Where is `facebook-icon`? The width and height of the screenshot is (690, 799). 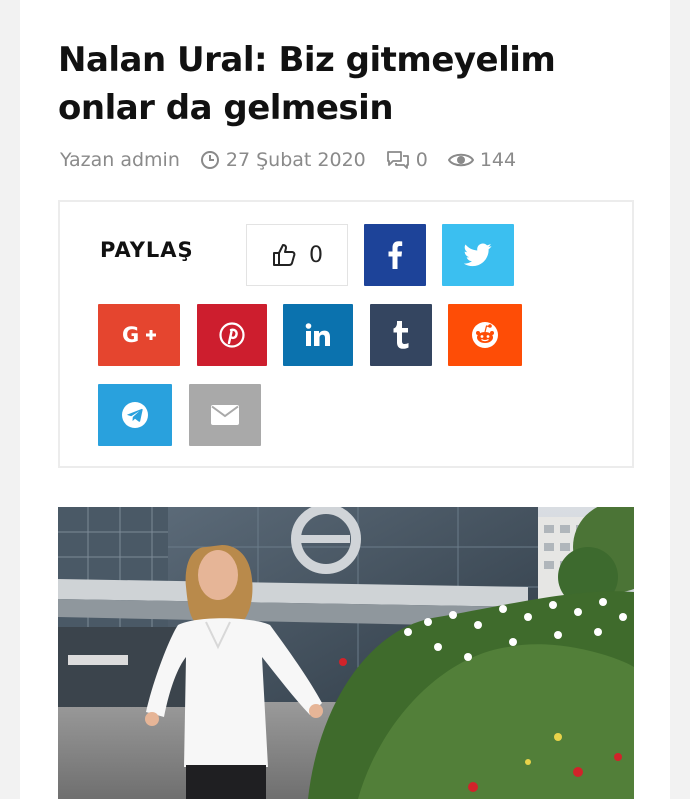 facebook-icon is located at coordinates (395, 255).